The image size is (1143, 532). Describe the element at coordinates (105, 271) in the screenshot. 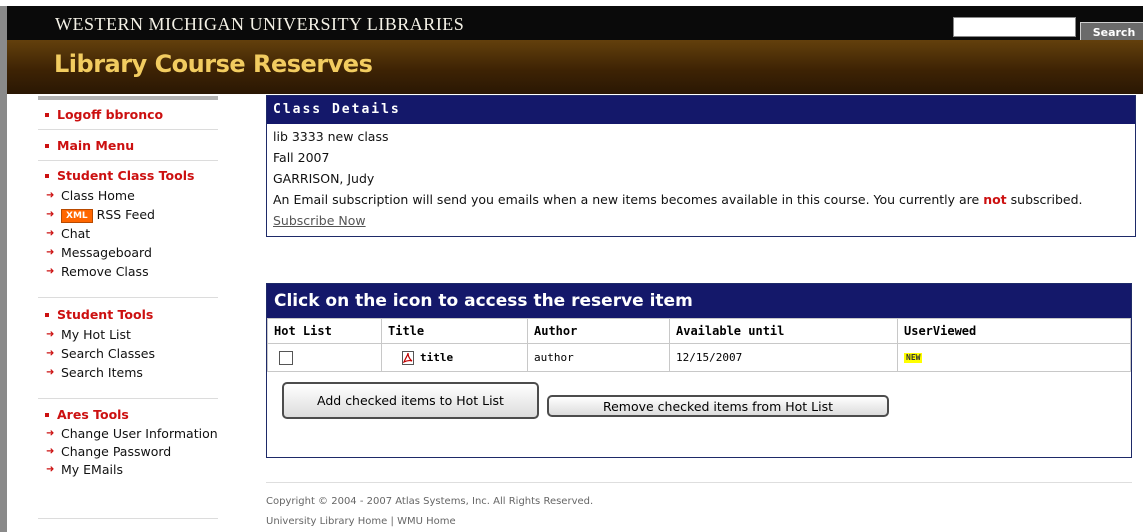

I see `sidebar-item-label: Remove Class` at that location.